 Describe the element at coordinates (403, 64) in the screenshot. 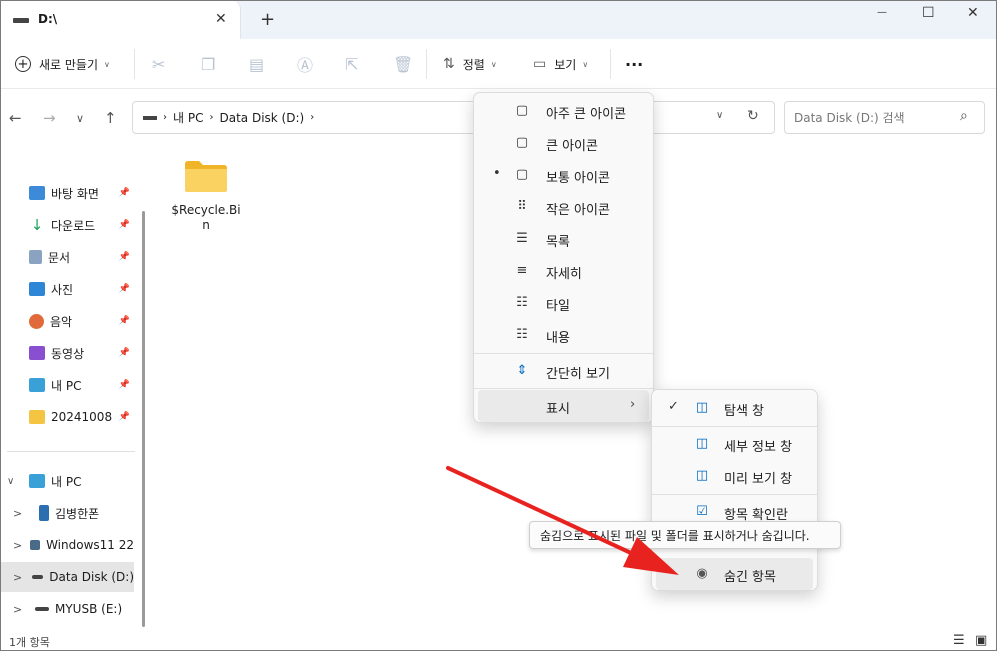

I see `delete-icon: 🗑` at that location.